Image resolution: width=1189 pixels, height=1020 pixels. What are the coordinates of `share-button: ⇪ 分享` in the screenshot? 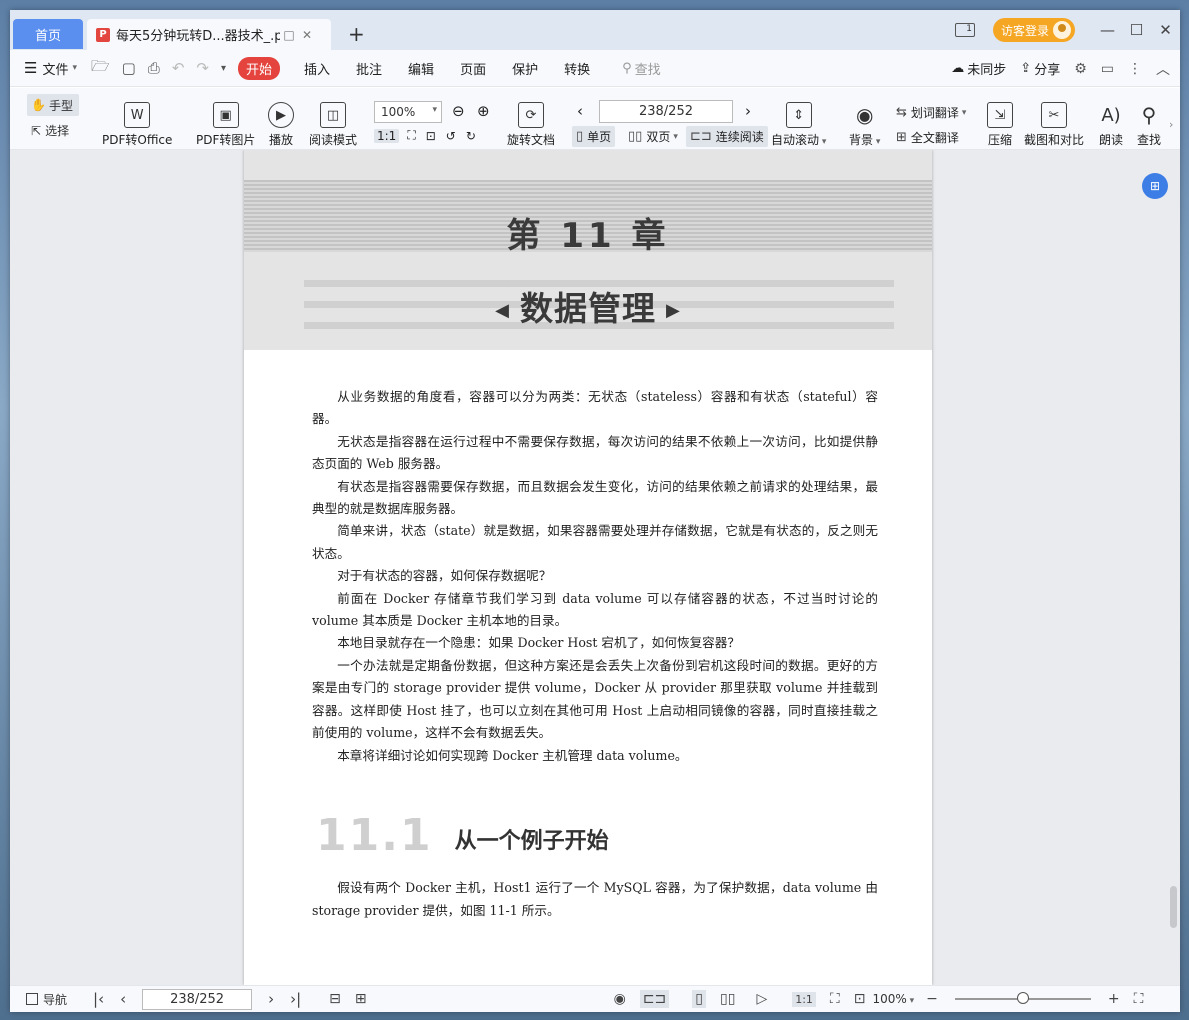 It's located at (1040, 68).